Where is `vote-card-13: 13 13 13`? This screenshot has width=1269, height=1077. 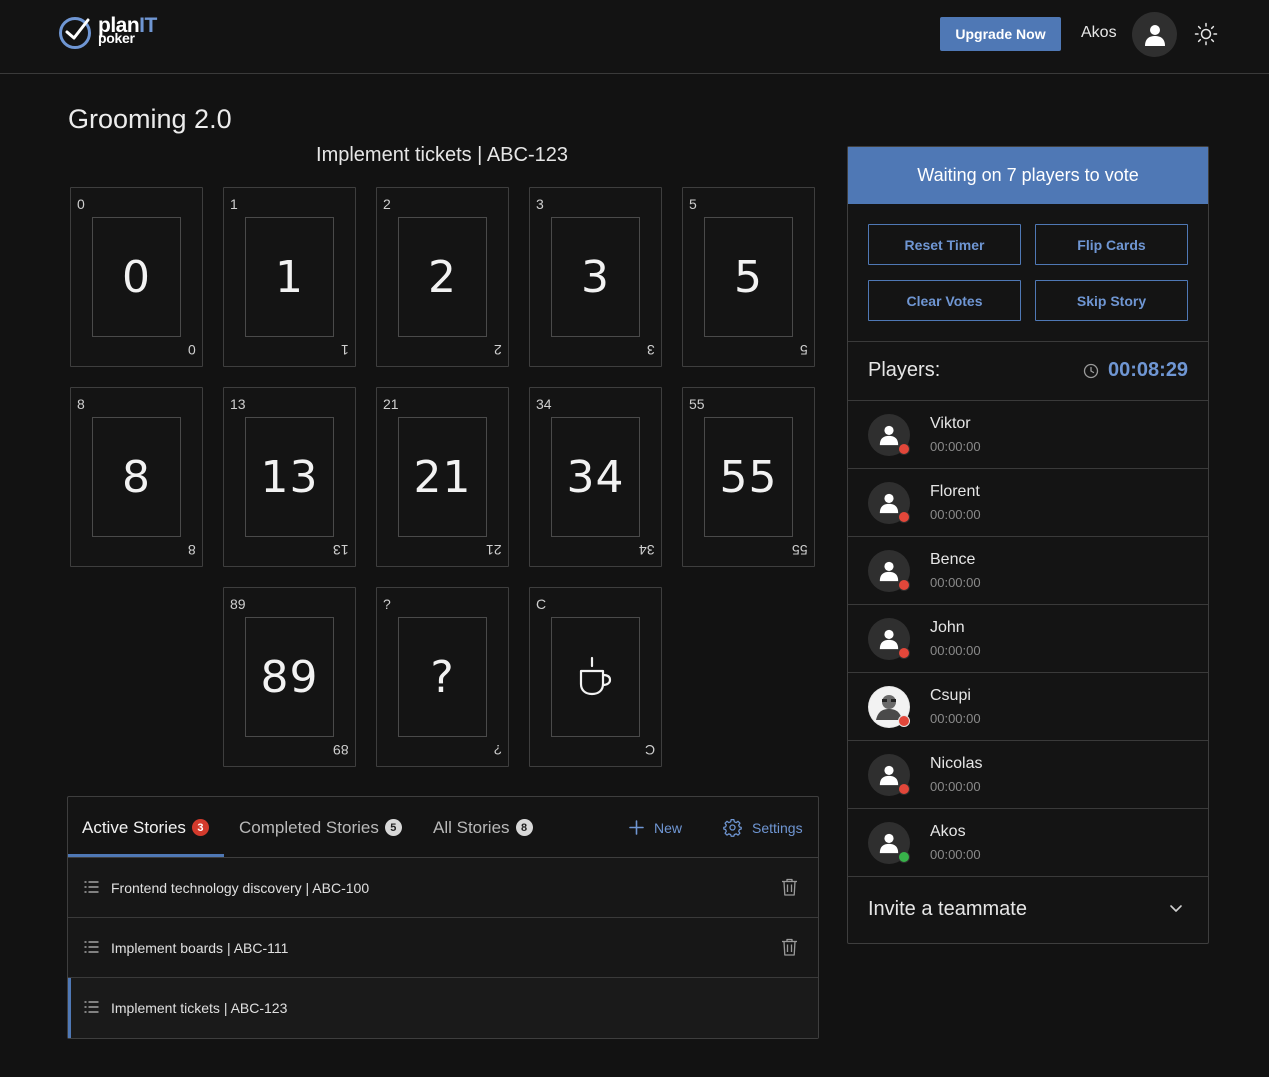 vote-card-13: 13 13 13 is located at coordinates (289, 477).